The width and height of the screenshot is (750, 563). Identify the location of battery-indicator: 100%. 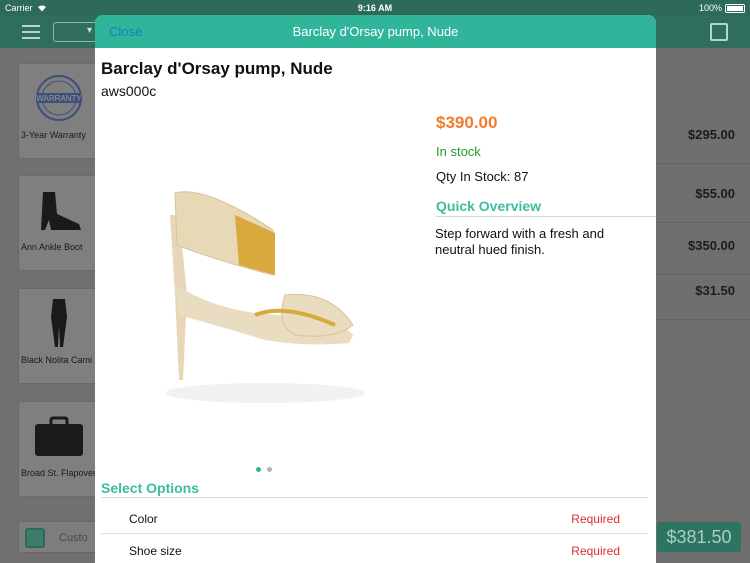
(722, 8).